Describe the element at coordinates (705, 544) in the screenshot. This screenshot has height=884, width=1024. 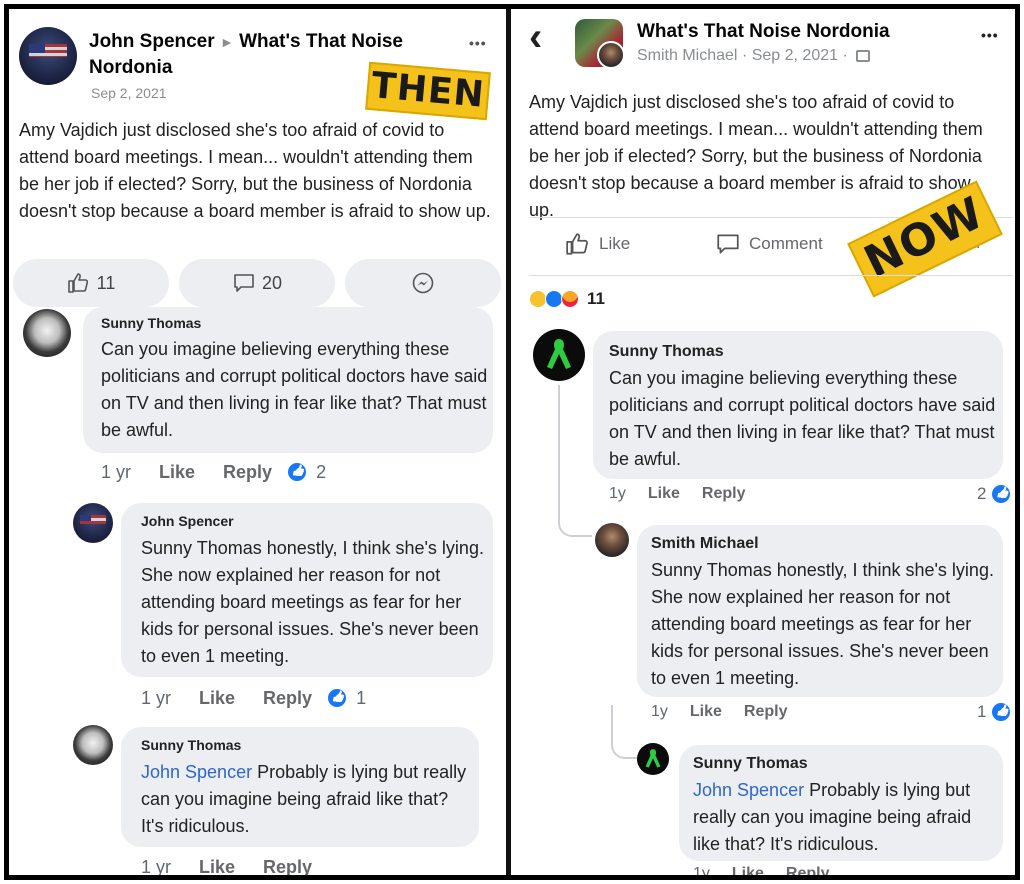
I see `comment-author: Smith Michael` at that location.